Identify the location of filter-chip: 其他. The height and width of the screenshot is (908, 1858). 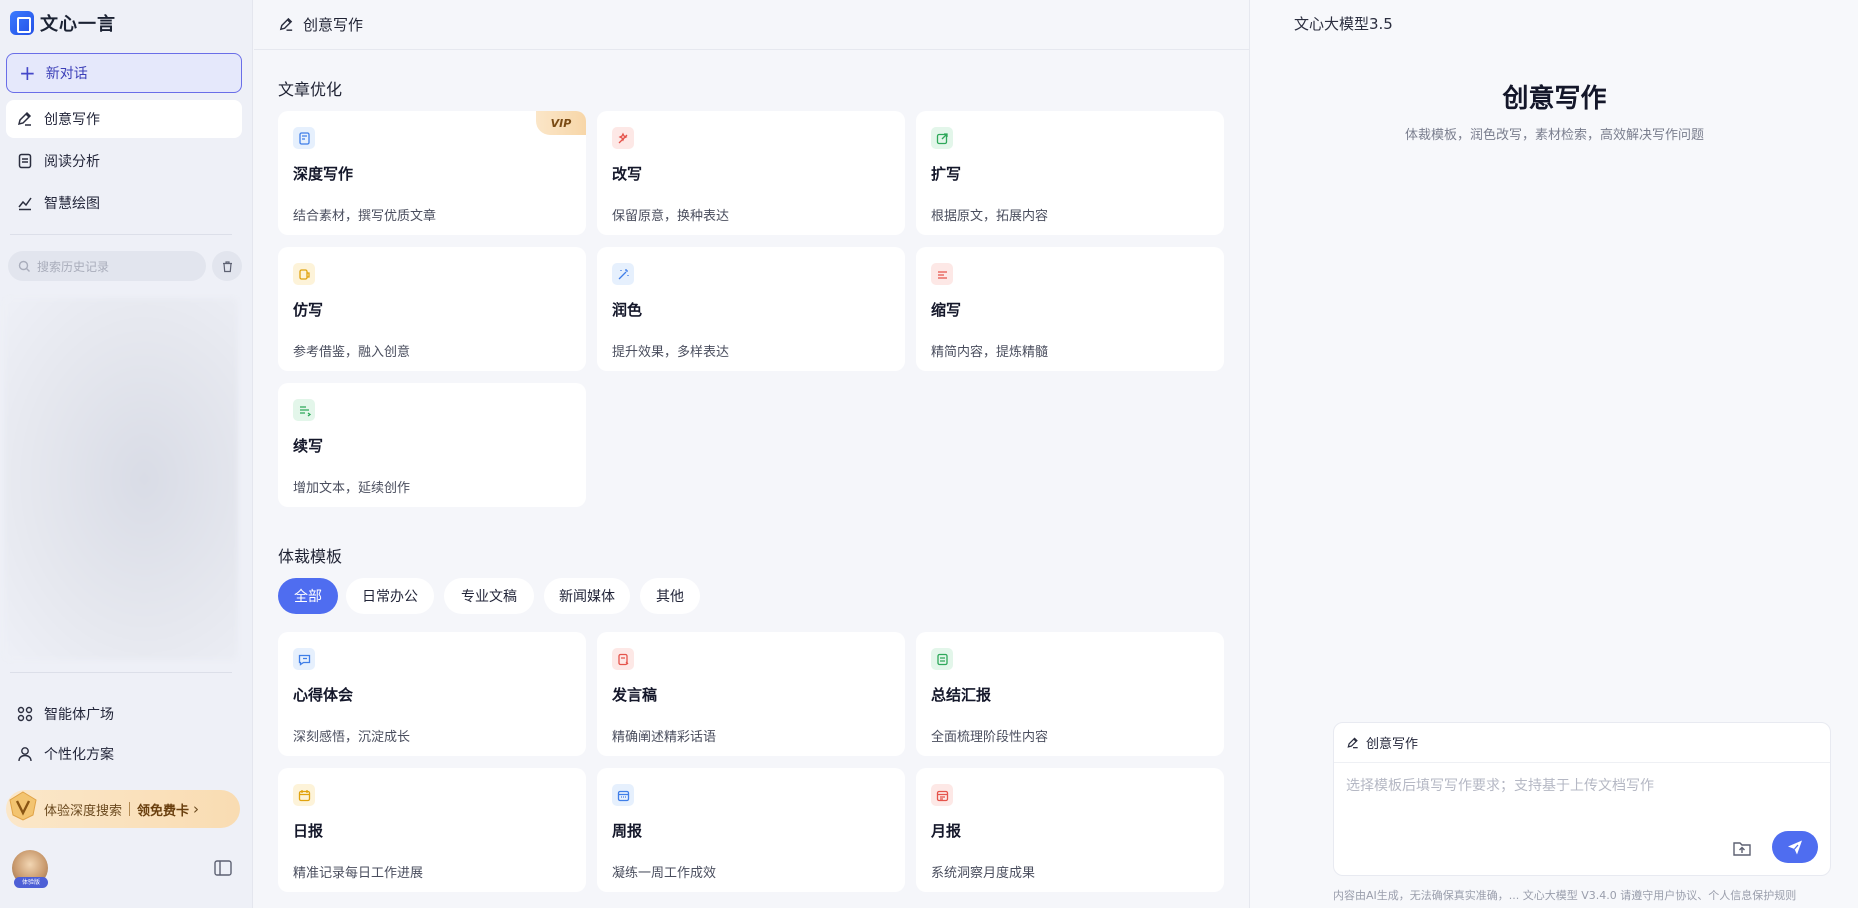
(670, 596).